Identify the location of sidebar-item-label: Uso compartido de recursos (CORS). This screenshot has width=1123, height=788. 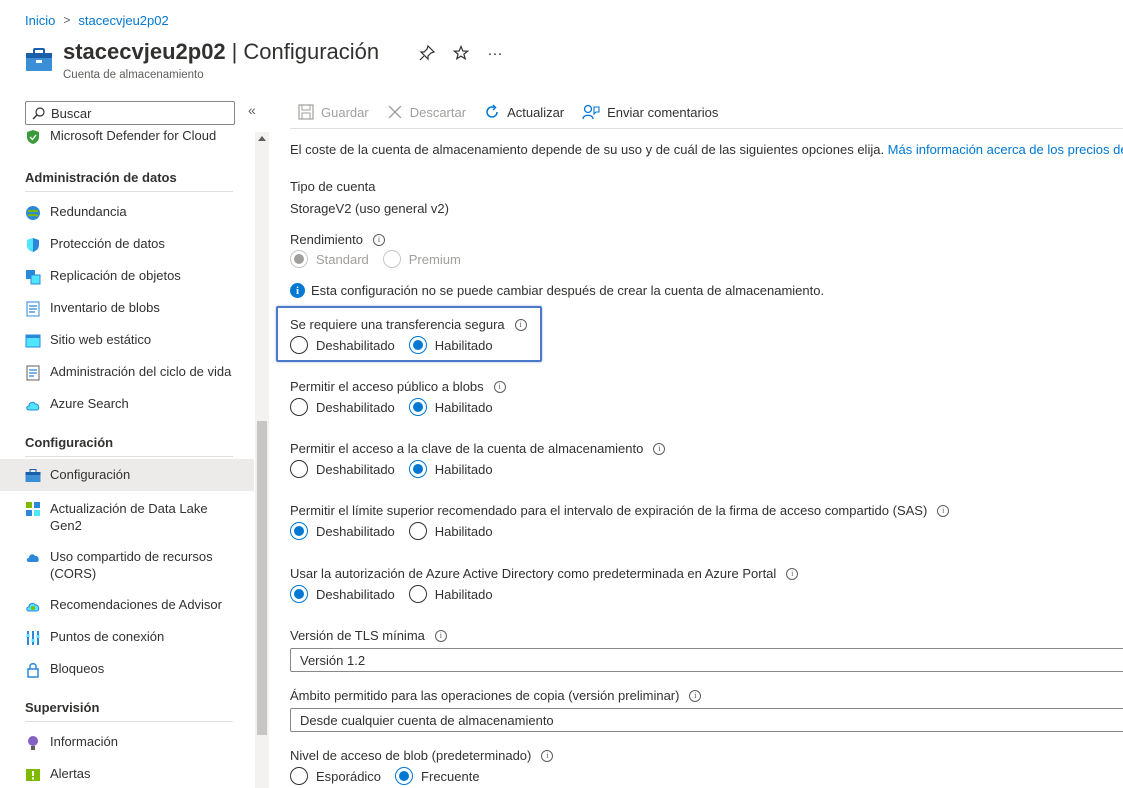
(131, 565).